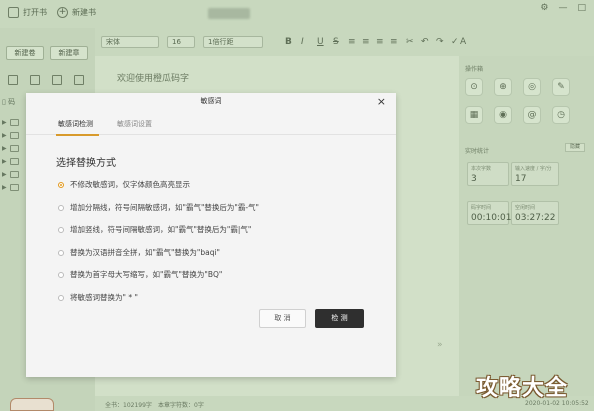  Describe the element at coordinates (394, 42) in the screenshot. I see `justify-icon: ≡` at that location.